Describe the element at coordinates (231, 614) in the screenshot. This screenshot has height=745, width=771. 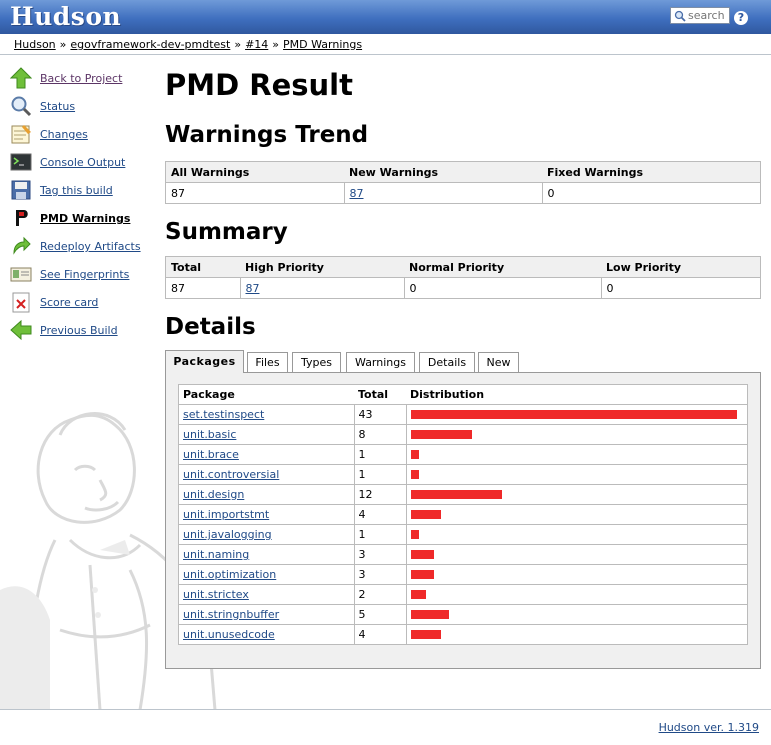
I see `package-link: unit.stringnbuffer` at that location.